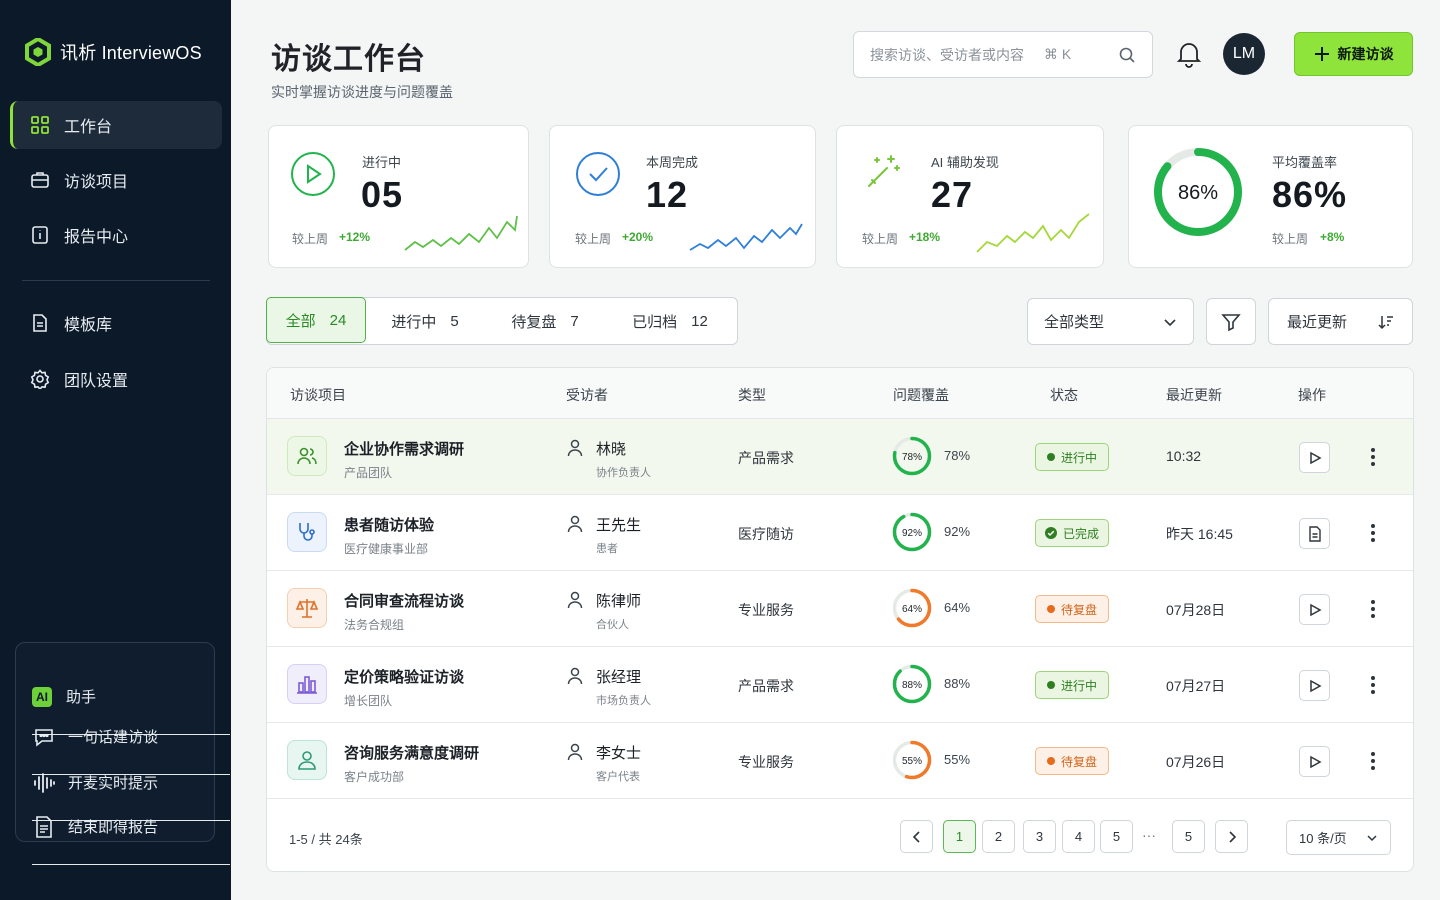  Describe the element at coordinates (1332, 237) in the screenshot. I see `stat-delta: +8%` at that location.